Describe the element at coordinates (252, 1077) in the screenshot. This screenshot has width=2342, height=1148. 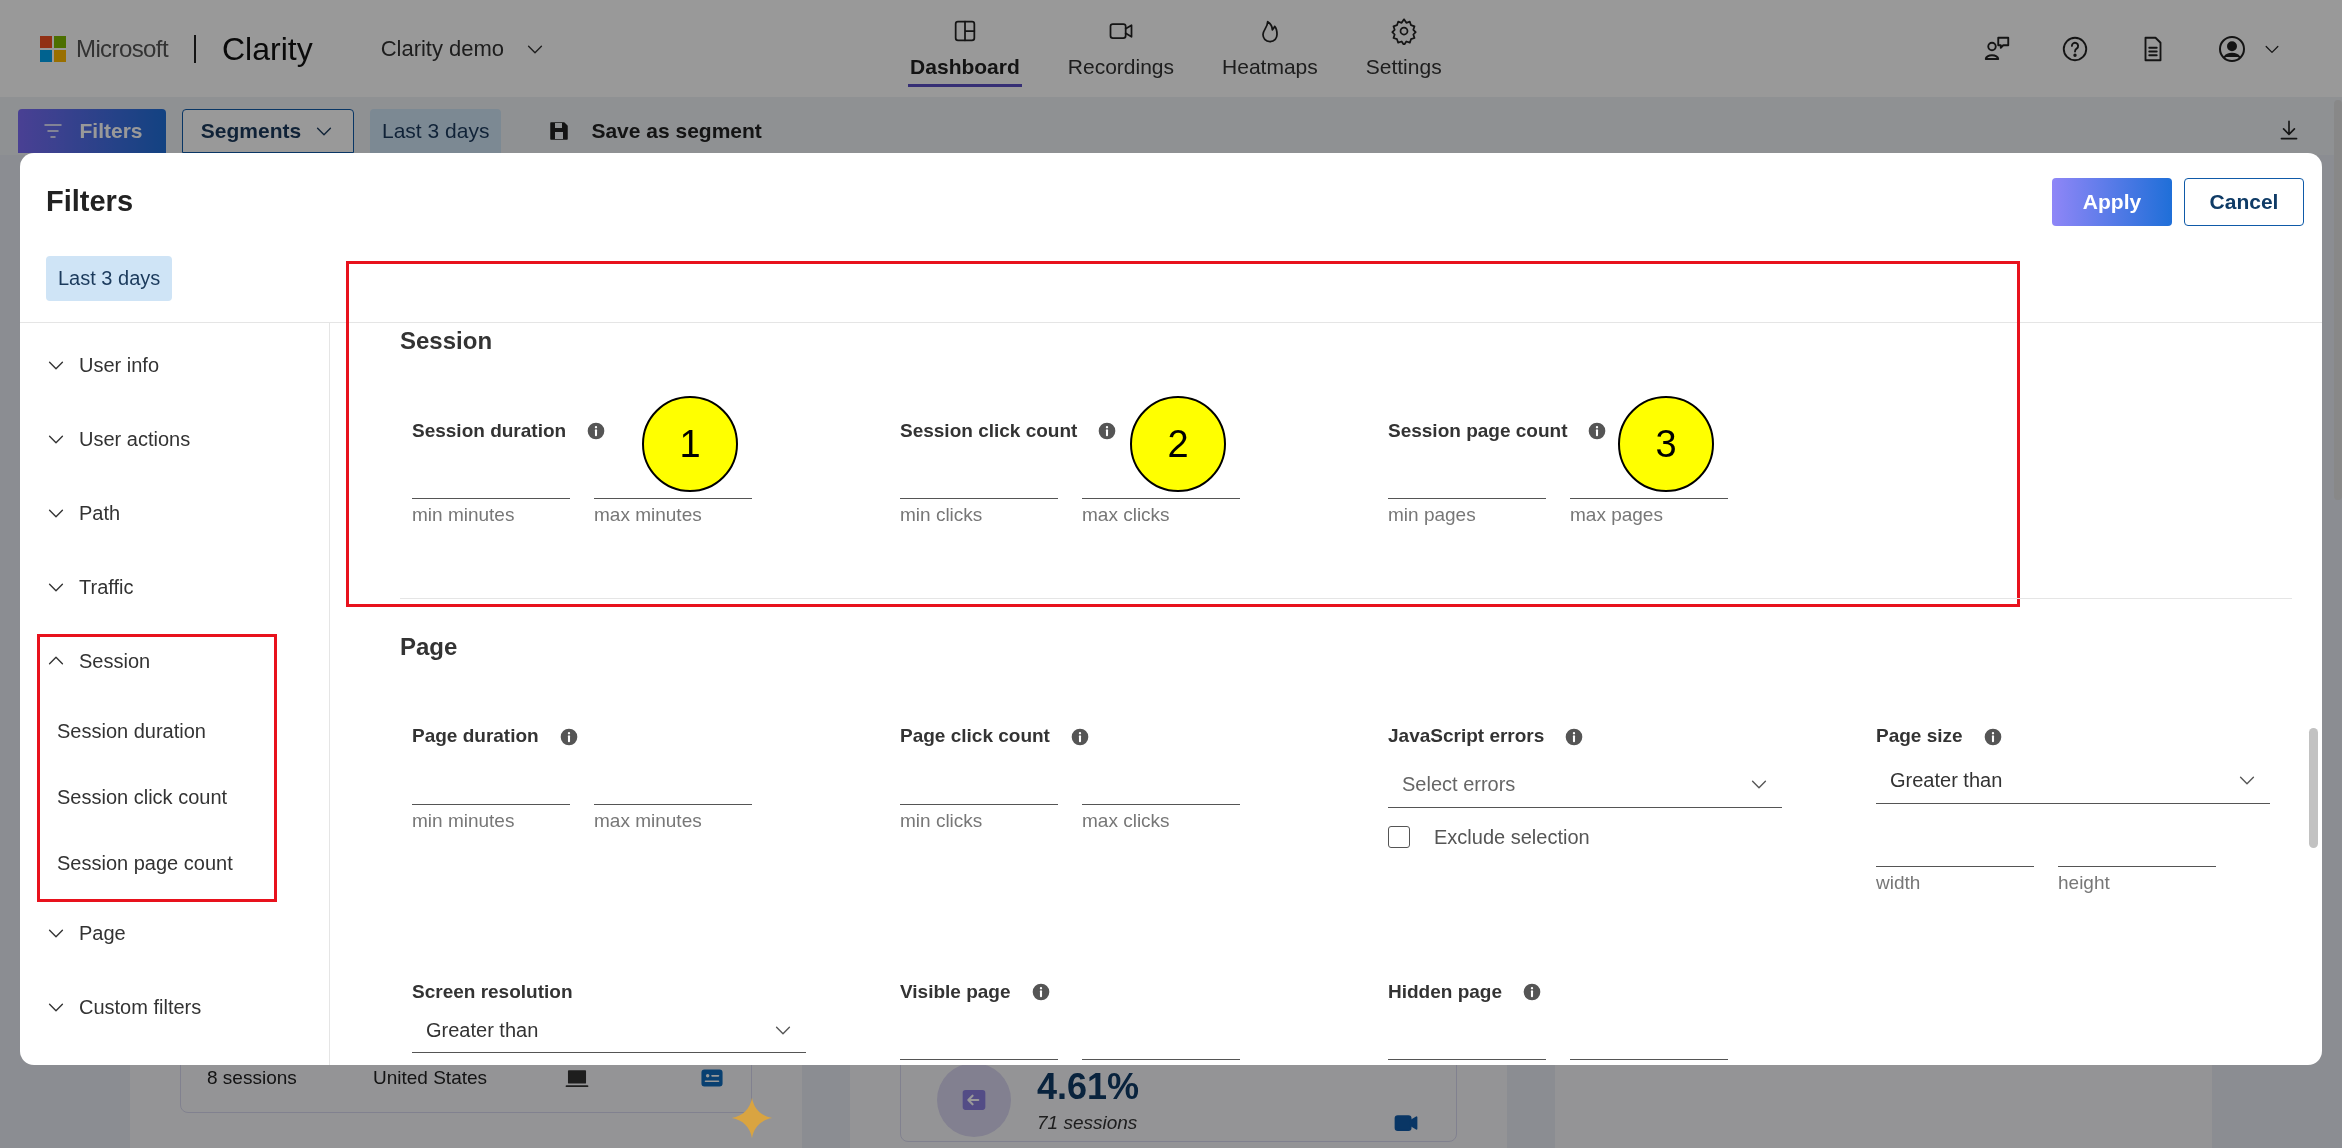
I see `session-count: 8 sessions` at that location.